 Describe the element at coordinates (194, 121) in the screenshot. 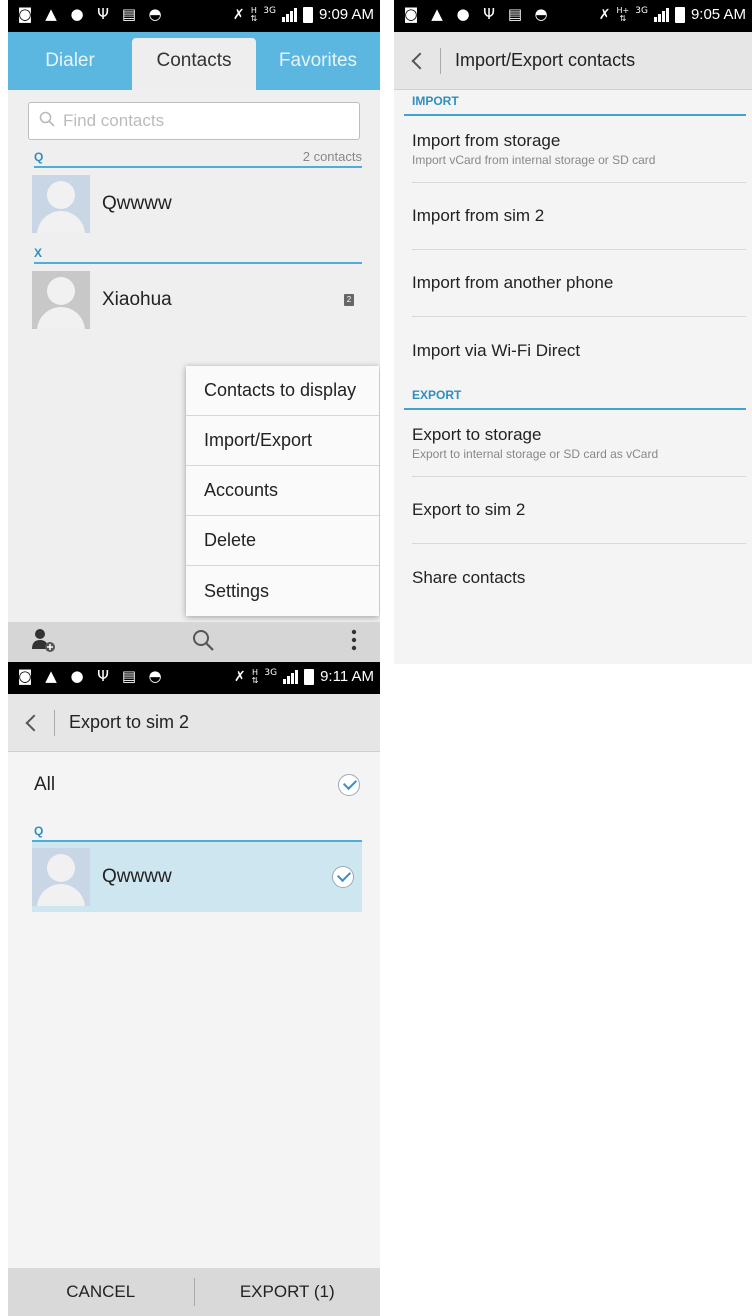

I see `search-input: Find contacts` at that location.